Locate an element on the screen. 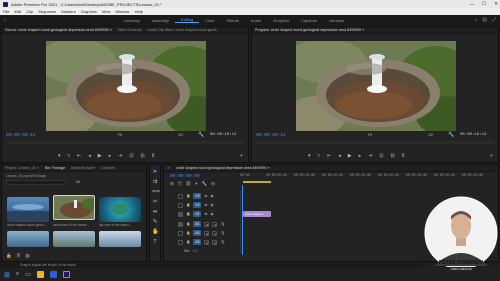 This screenshot has width=500, height=281. mic-a2-icon: 🎙 is located at coordinates (222, 233).